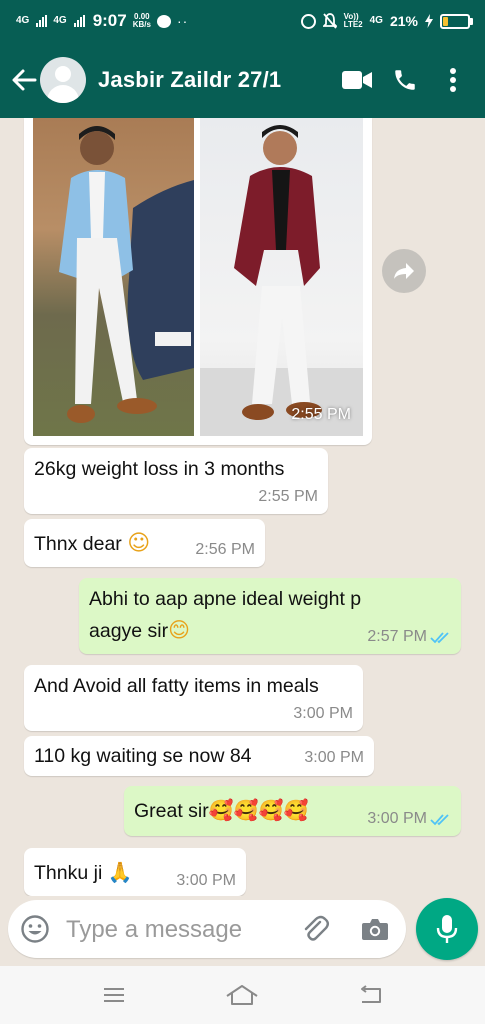 This screenshot has height=1024, width=485. I want to click on incoming-message: 26kg weight loss in 3 months 2:55 PM, so click(176, 481).